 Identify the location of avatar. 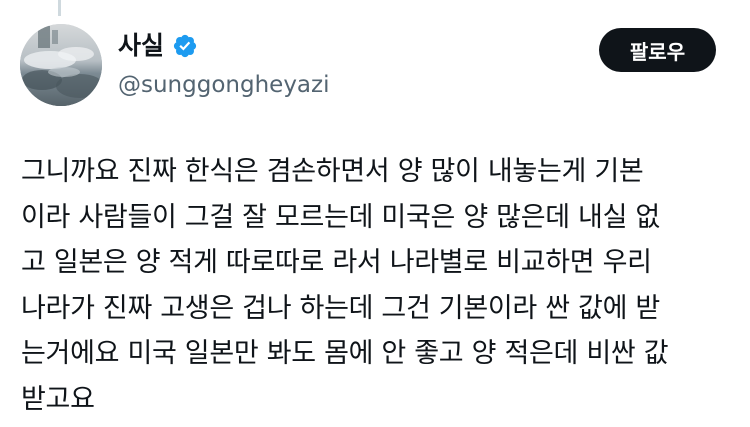
(61, 65).